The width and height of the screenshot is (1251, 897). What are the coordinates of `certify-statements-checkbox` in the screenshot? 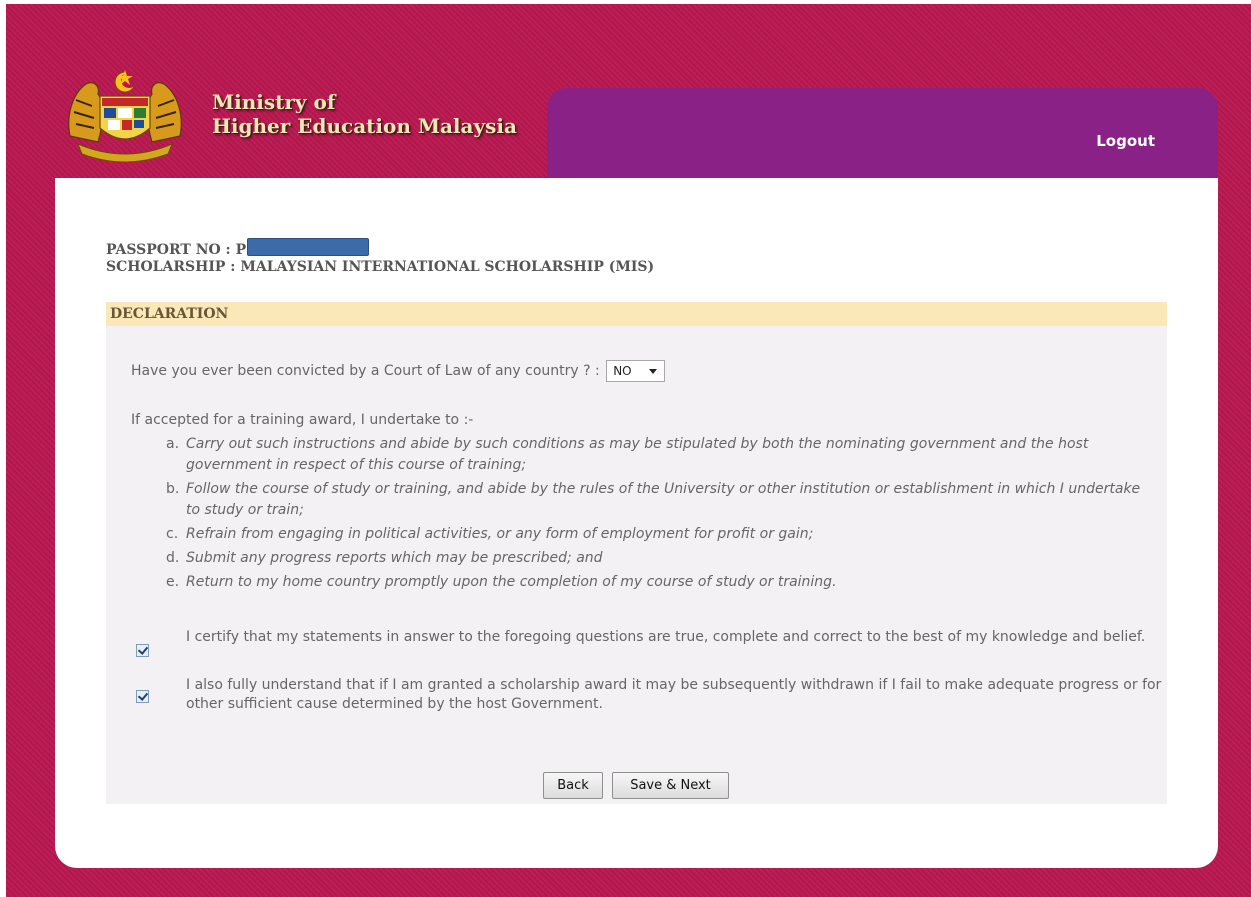 It's located at (142, 650).